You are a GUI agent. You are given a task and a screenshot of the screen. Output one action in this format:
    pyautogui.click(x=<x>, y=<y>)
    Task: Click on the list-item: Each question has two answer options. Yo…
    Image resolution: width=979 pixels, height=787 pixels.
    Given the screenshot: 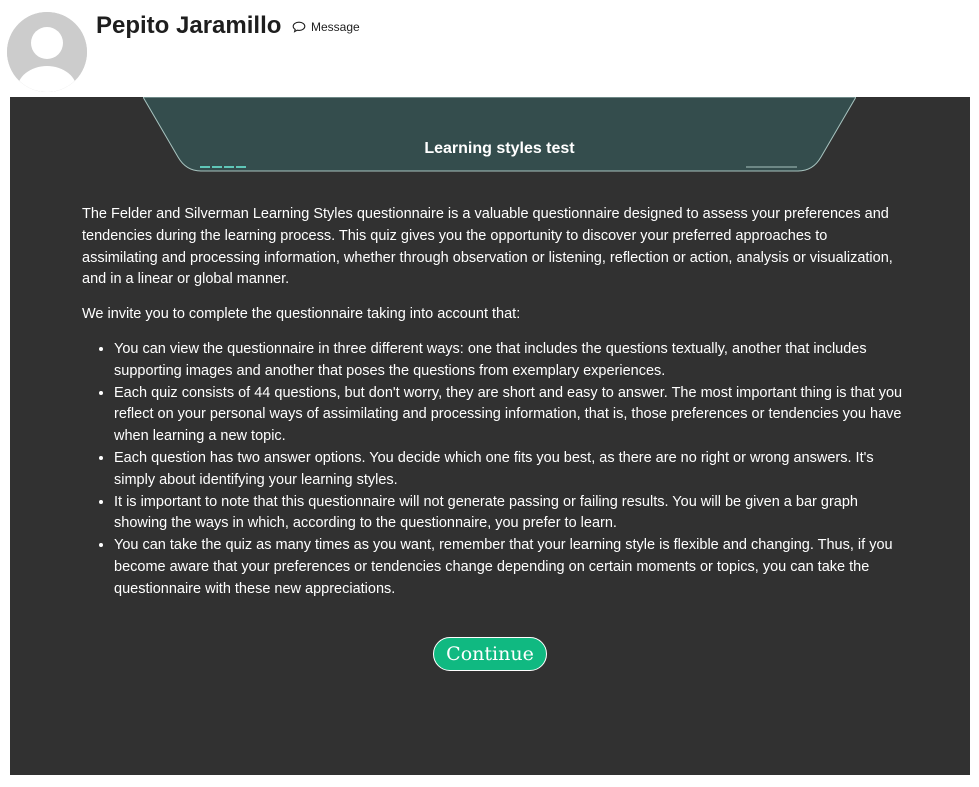 What is the action you would take?
    pyautogui.click(x=509, y=470)
    